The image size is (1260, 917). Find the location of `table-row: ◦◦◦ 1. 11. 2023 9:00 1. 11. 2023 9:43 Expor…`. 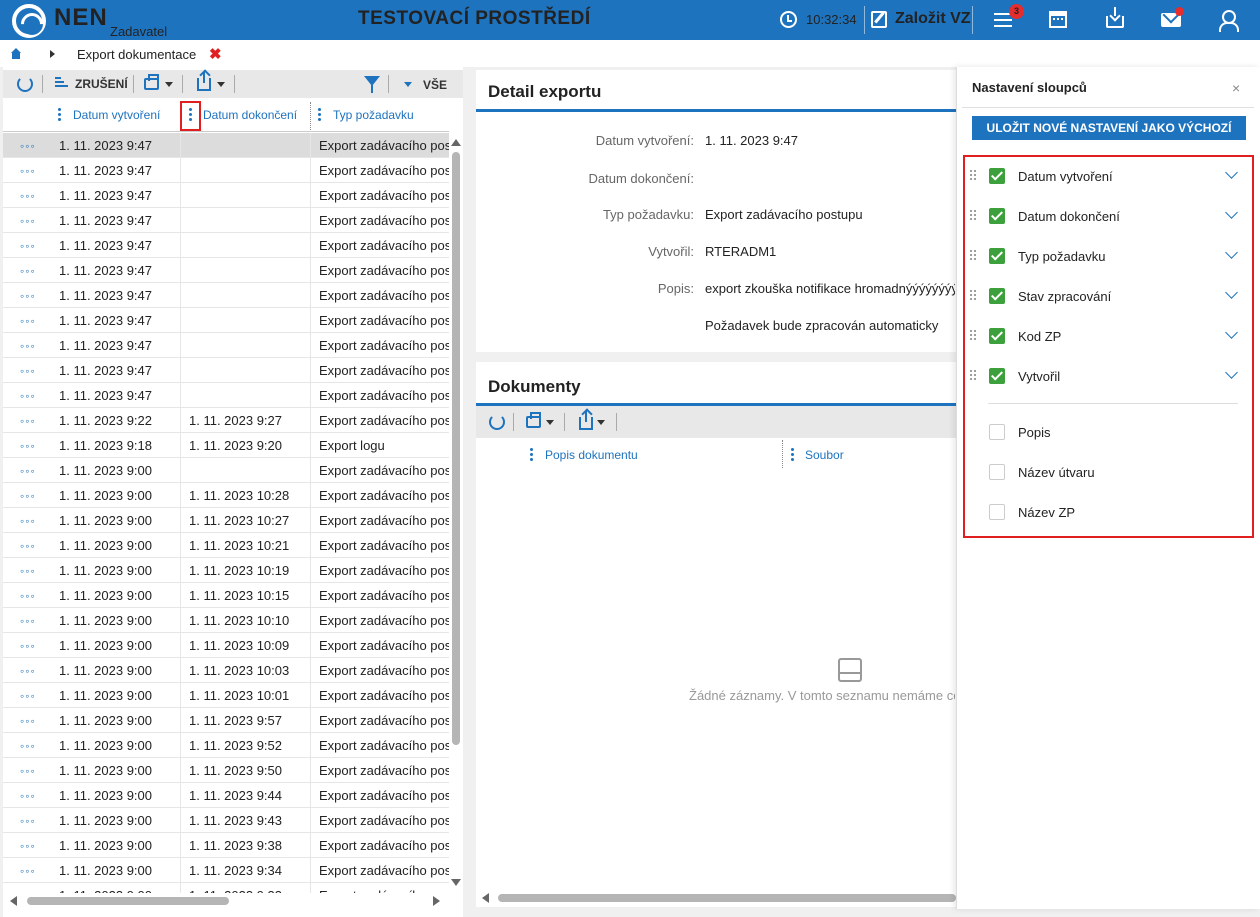

table-row: ◦◦◦ 1. 11. 2023 9:00 1. 11. 2023 9:43 Expor… is located at coordinates (226, 820).